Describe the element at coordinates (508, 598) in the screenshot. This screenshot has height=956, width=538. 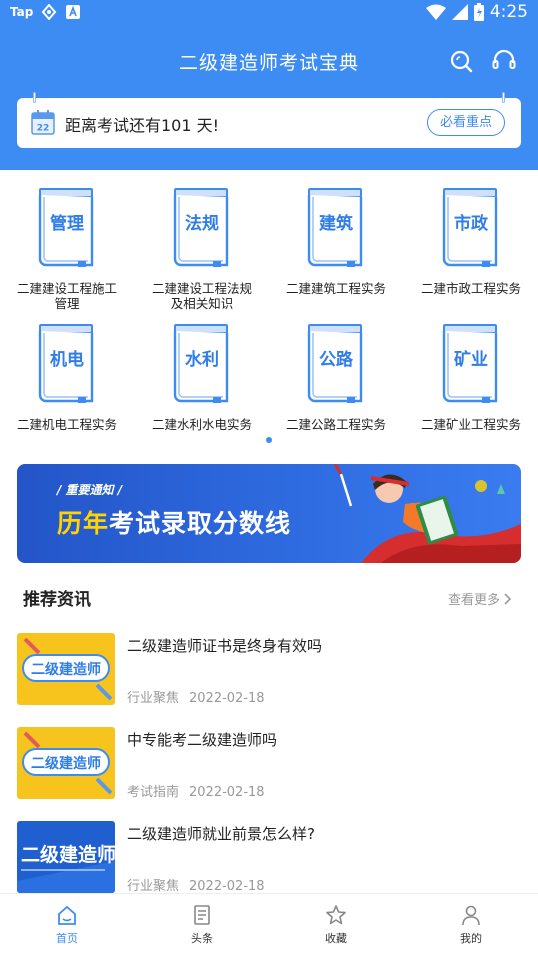
I see `chevron-right-icon` at that location.